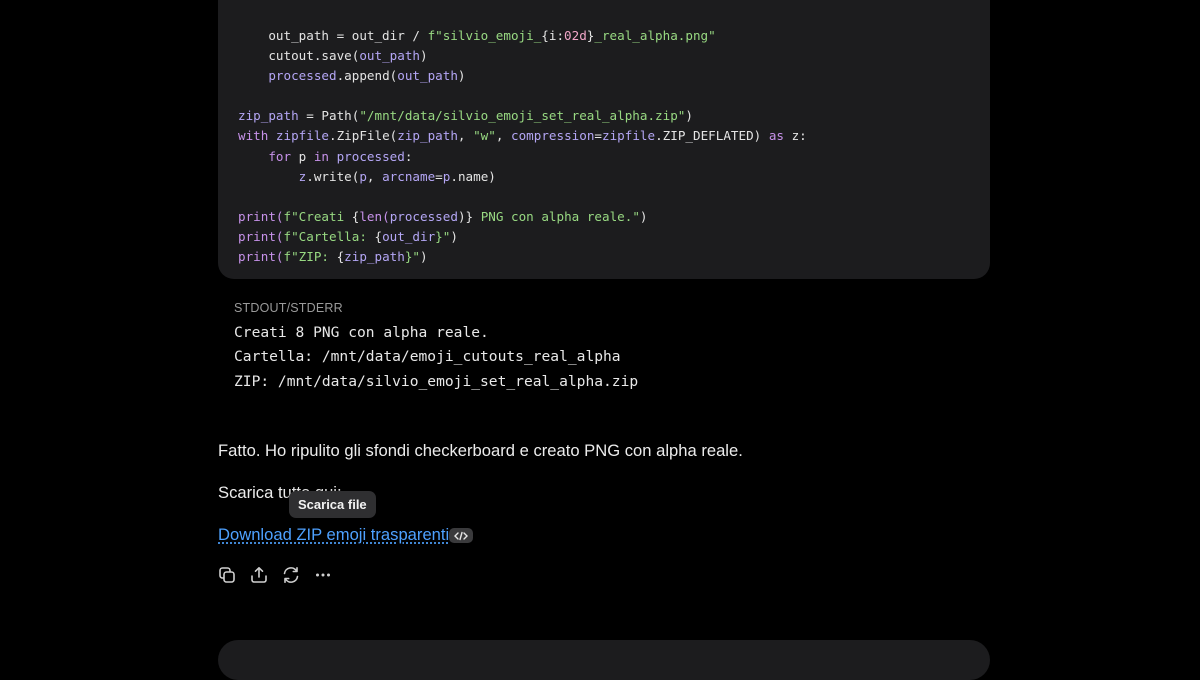 This screenshot has width=1200, height=680. Describe the element at coordinates (556, 216) in the screenshot. I see `code-token: PNG con alpha reale."` at that location.